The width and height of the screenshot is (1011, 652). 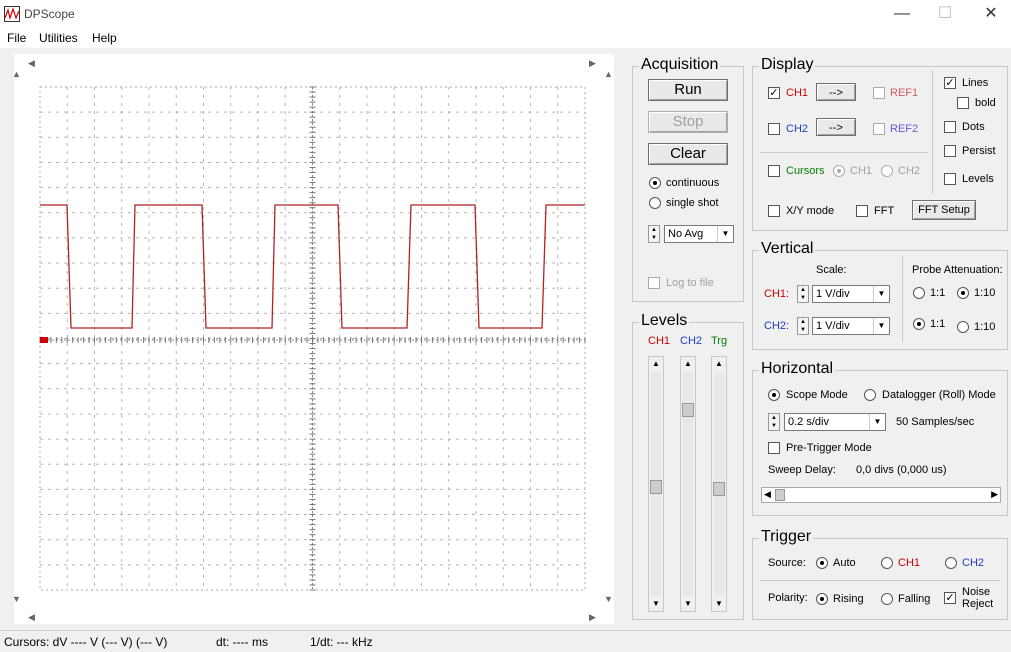 I want to click on arrow-left-icon: ◀, so click(x=767, y=494).